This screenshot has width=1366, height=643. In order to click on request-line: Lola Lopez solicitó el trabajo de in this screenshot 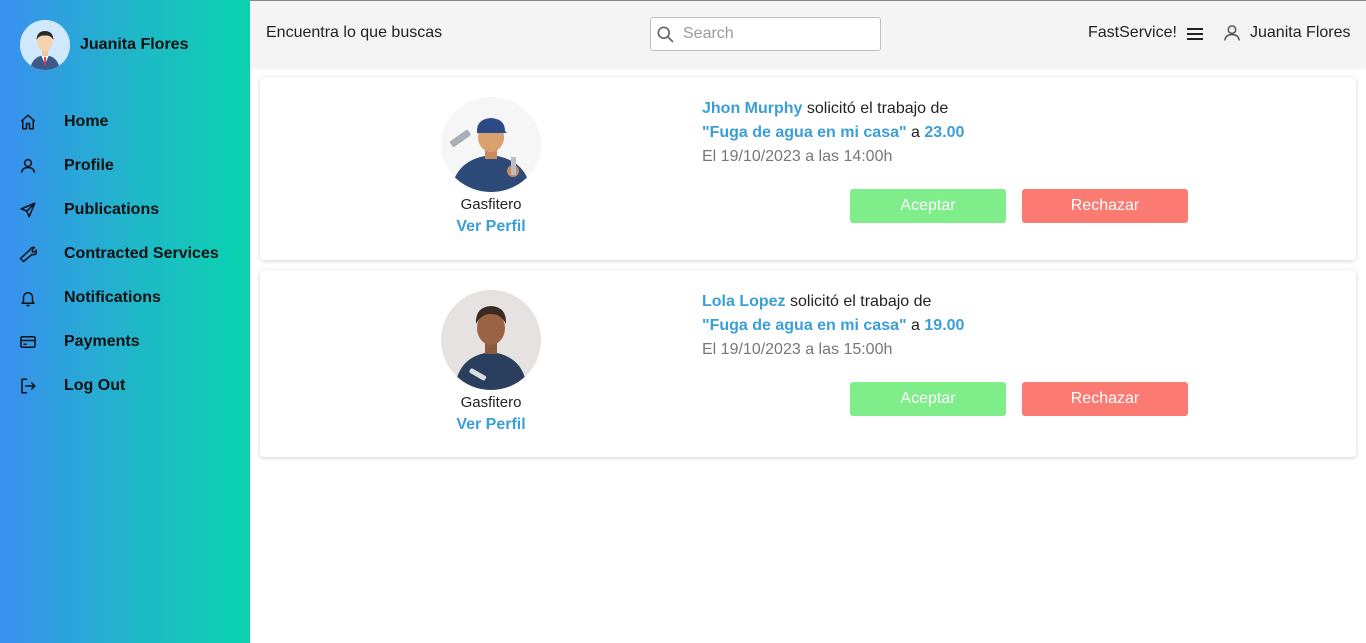, I will do `click(833, 302)`.